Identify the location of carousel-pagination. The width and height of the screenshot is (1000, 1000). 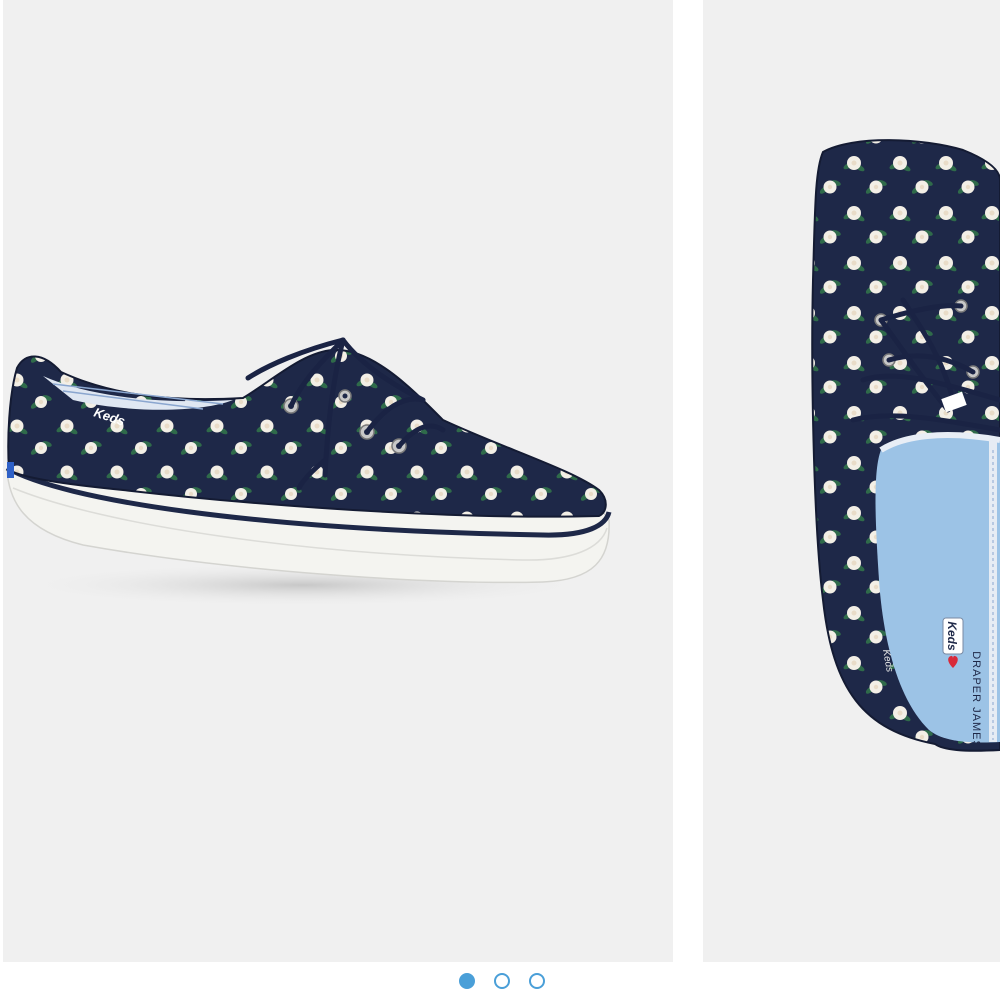
(500, 981).